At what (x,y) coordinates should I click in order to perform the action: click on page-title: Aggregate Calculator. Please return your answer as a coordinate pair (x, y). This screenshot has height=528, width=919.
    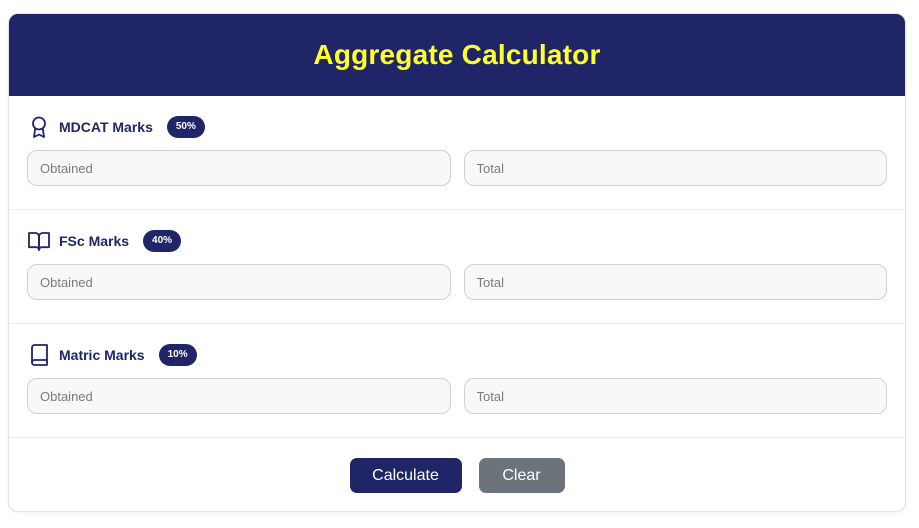
    Looking at the image, I should click on (457, 54).